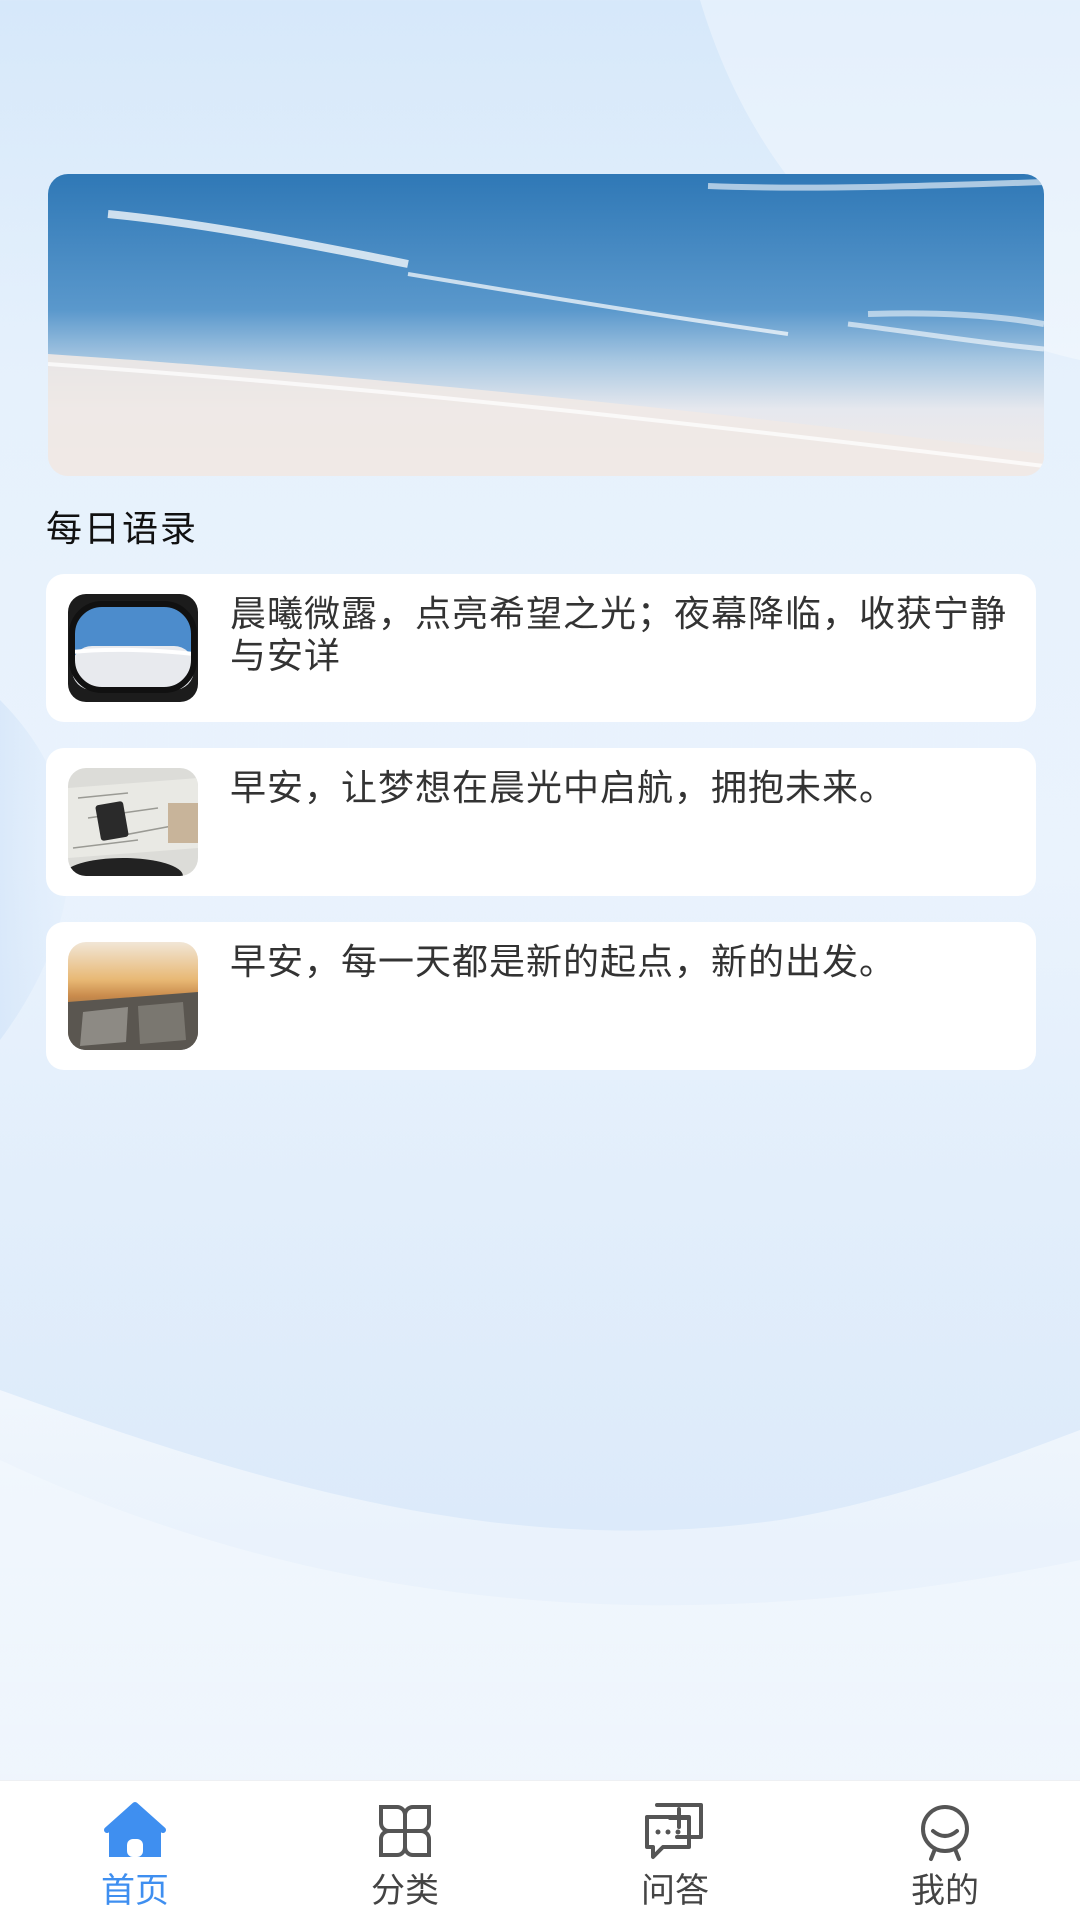 This screenshot has height=1920, width=1080. I want to click on tab-home: 首页, so click(135, 1850).